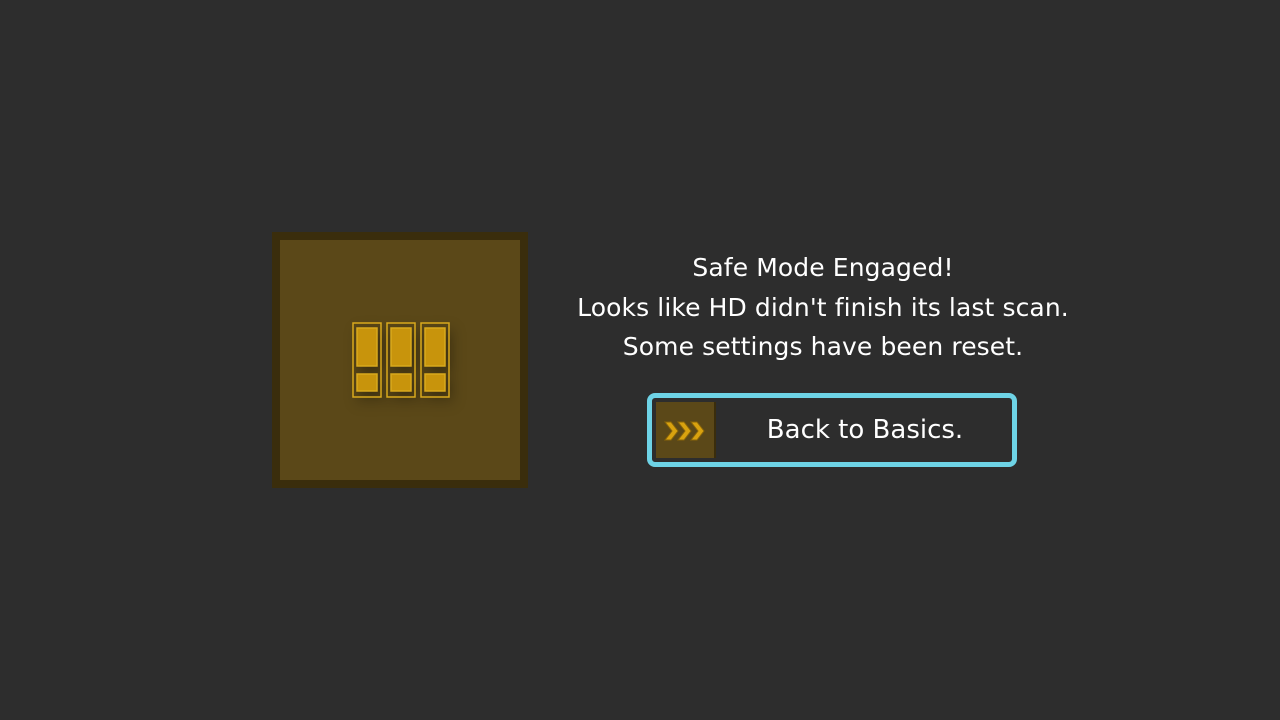 Image resolution: width=1280 pixels, height=720 pixels. I want to click on triple-chevron-right-icon, so click(686, 430).